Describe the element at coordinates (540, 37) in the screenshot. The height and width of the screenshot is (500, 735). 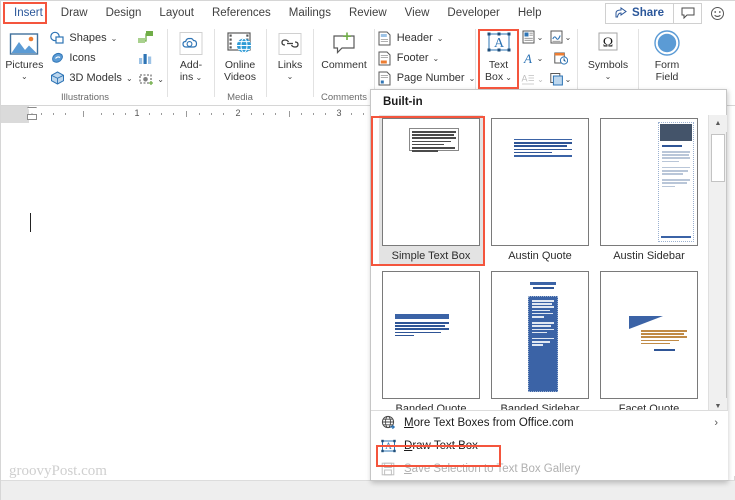
I see `quick-parts-caret-icon: ⌄` at that location.